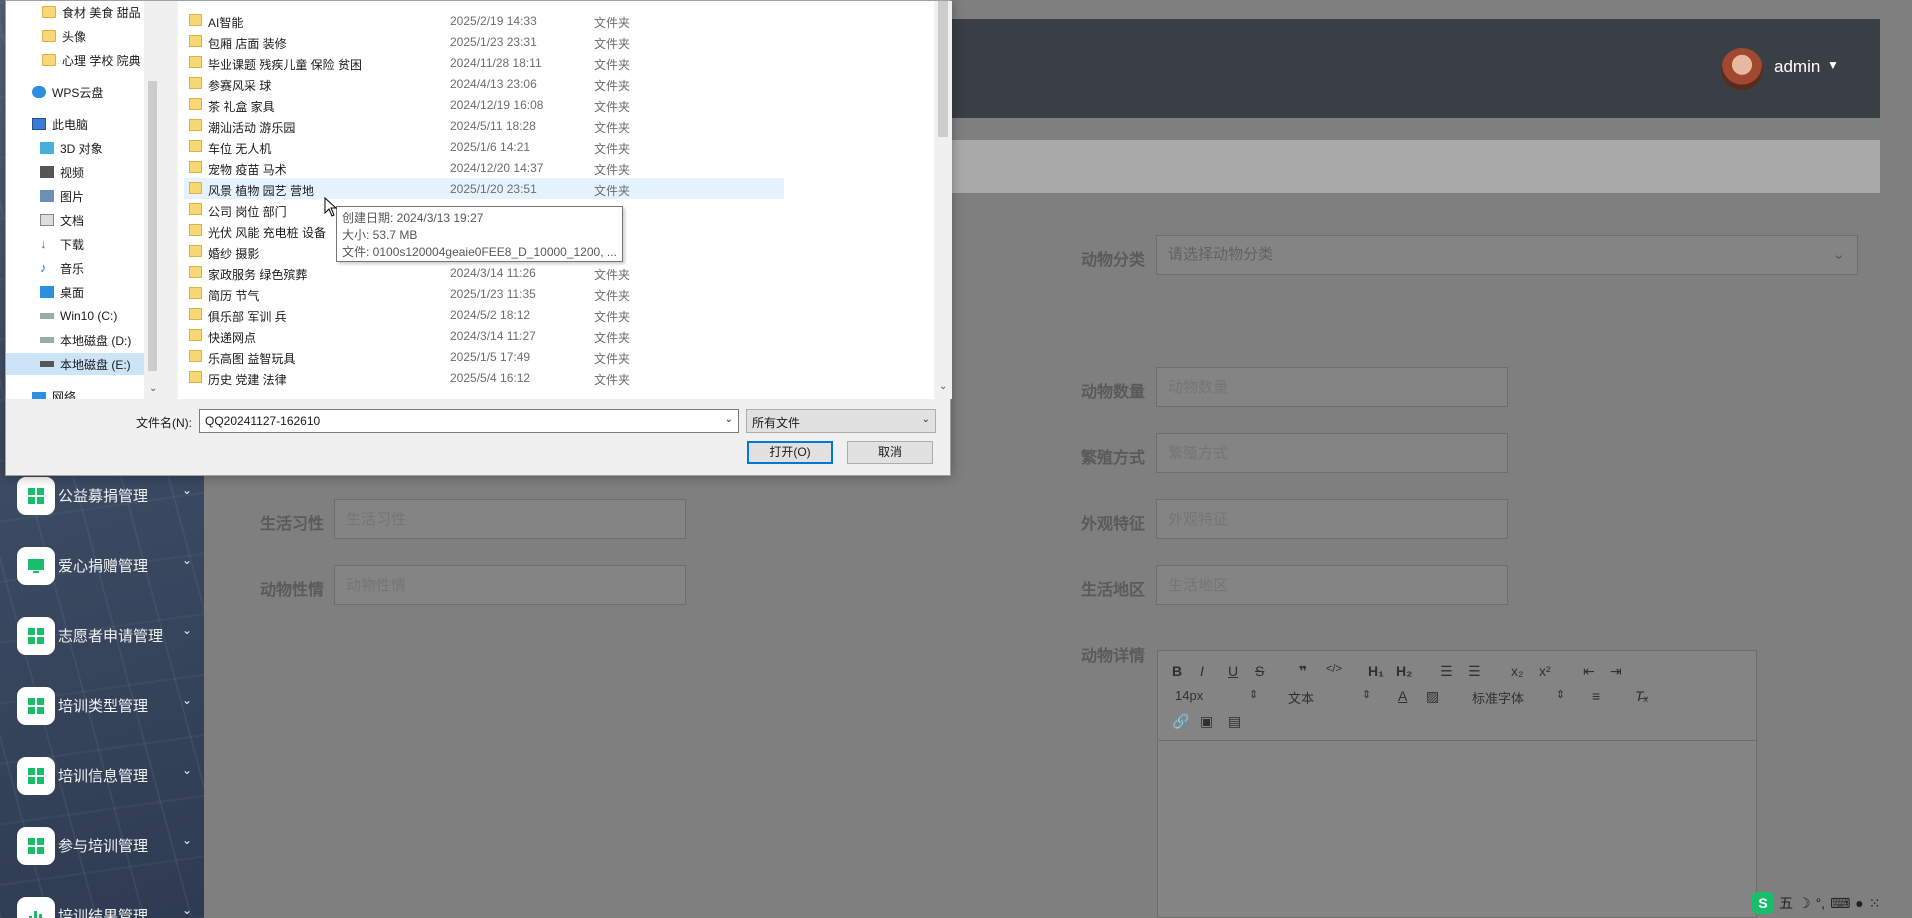 The height and width of the screenshot is (918, 1912). What do you see at coordinates (1432, 696) in the screenshot?
I see `background-color-icon: ▨` at bounding box center [1432, 696].